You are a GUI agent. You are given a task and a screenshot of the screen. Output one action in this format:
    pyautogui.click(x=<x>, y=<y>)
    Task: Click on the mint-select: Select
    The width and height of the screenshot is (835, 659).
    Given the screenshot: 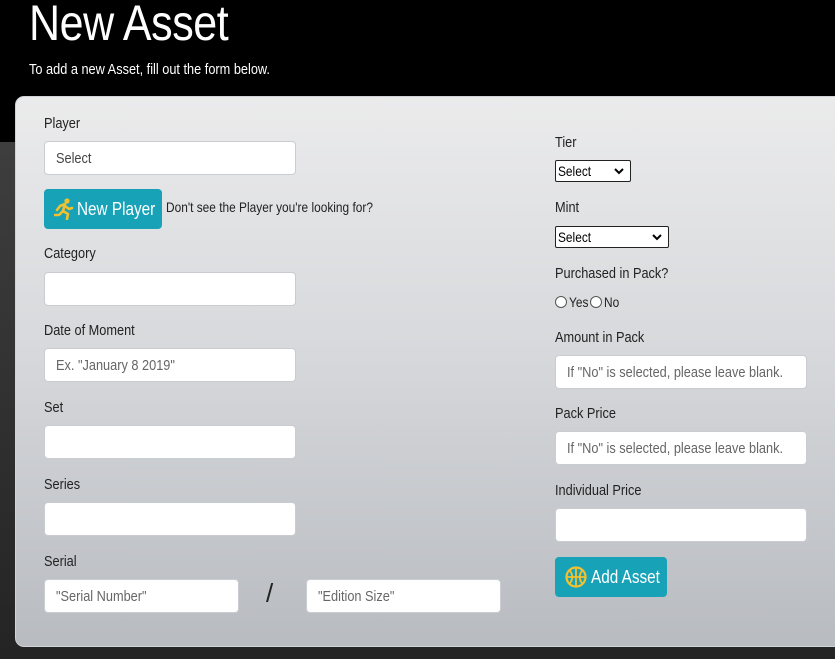 What is the action you would take?
    pyautogui.click(x=612, y=237)
    